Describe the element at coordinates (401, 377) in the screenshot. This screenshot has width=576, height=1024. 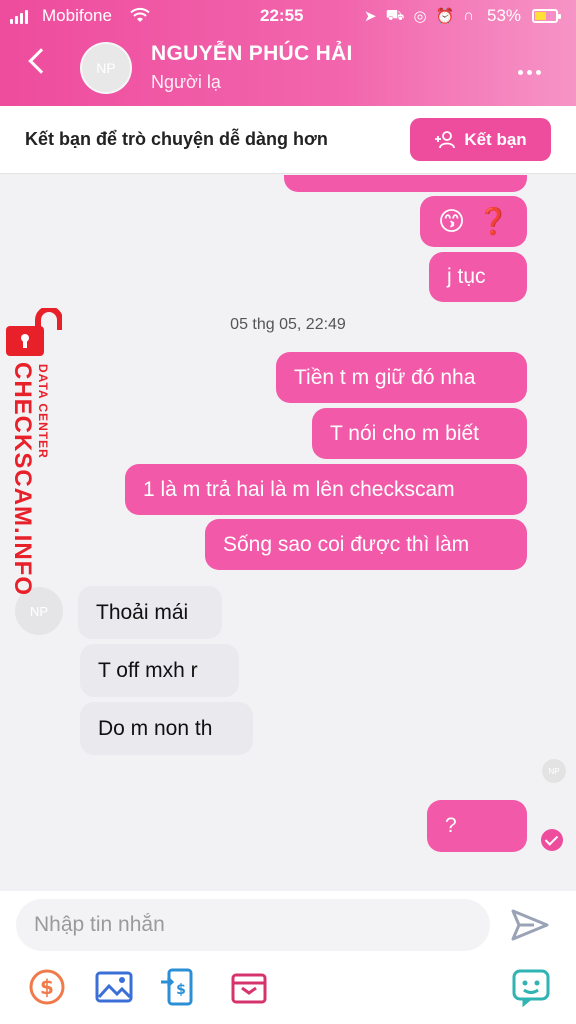
I see `message-bubble: Tiền t m giữ đó nha` at that location.